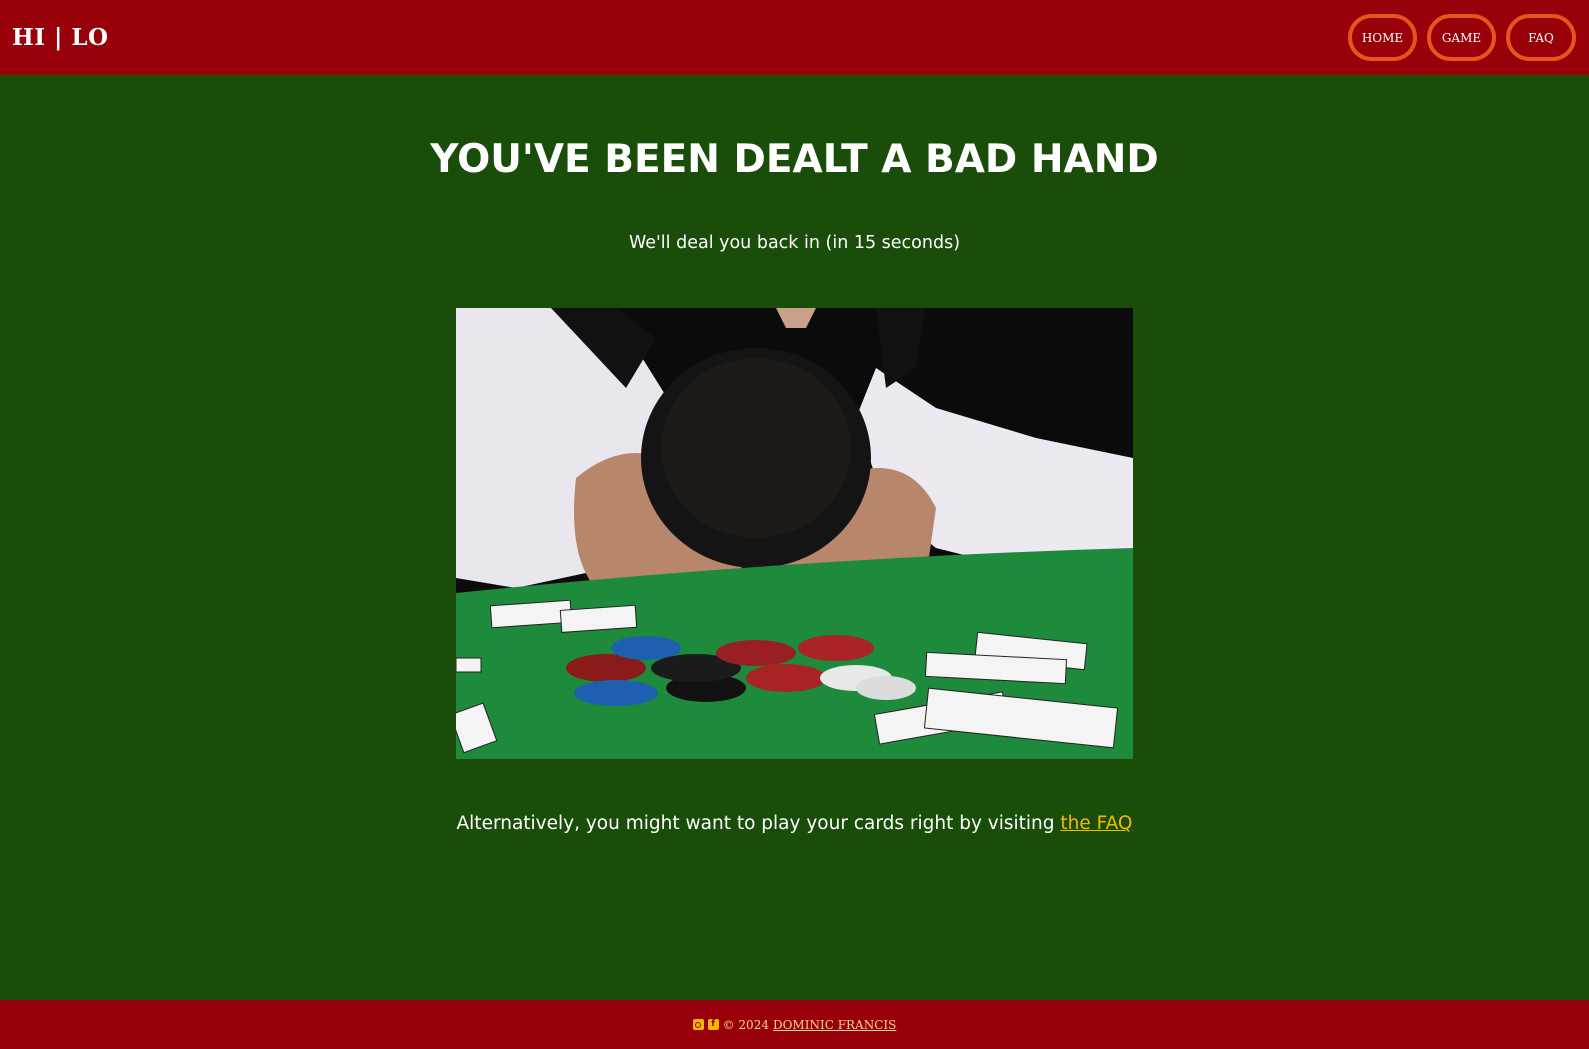  I want to click on nav-faq-button: FAQ, so click(1541, 37).